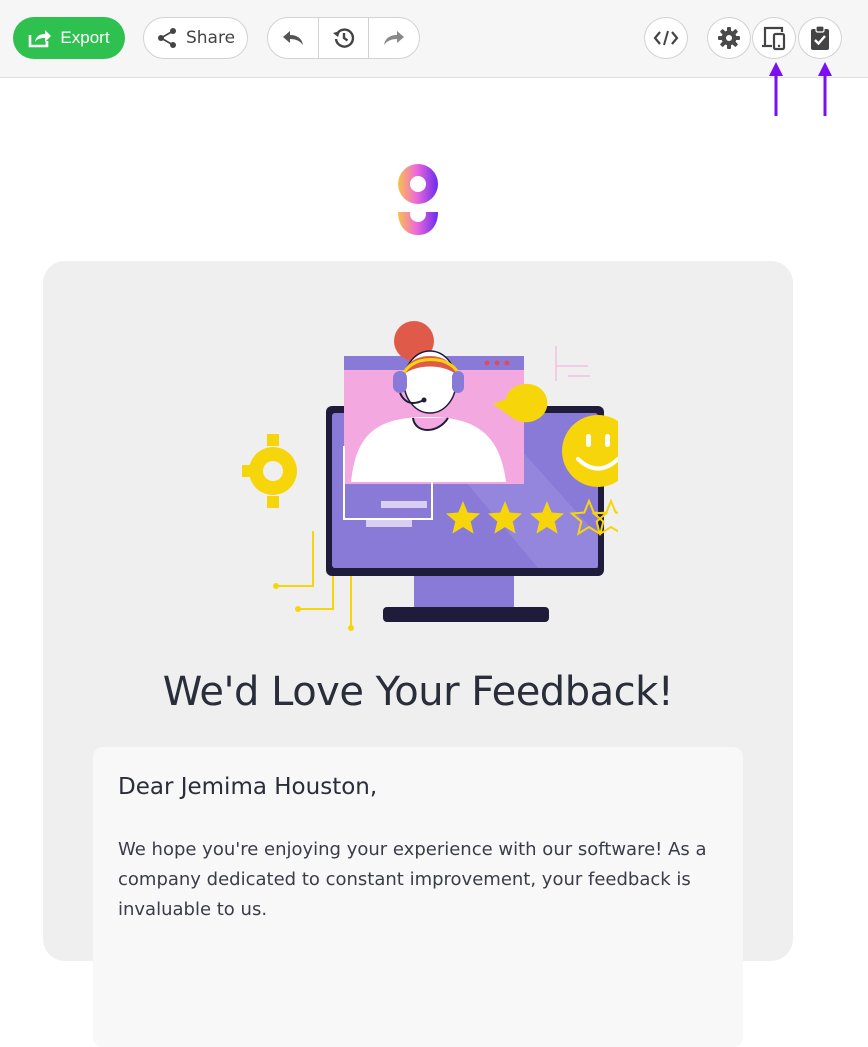 This screenshot has width=868, height=1047. I want to click on editor-toolbar: Export Share, so click(434, 39).